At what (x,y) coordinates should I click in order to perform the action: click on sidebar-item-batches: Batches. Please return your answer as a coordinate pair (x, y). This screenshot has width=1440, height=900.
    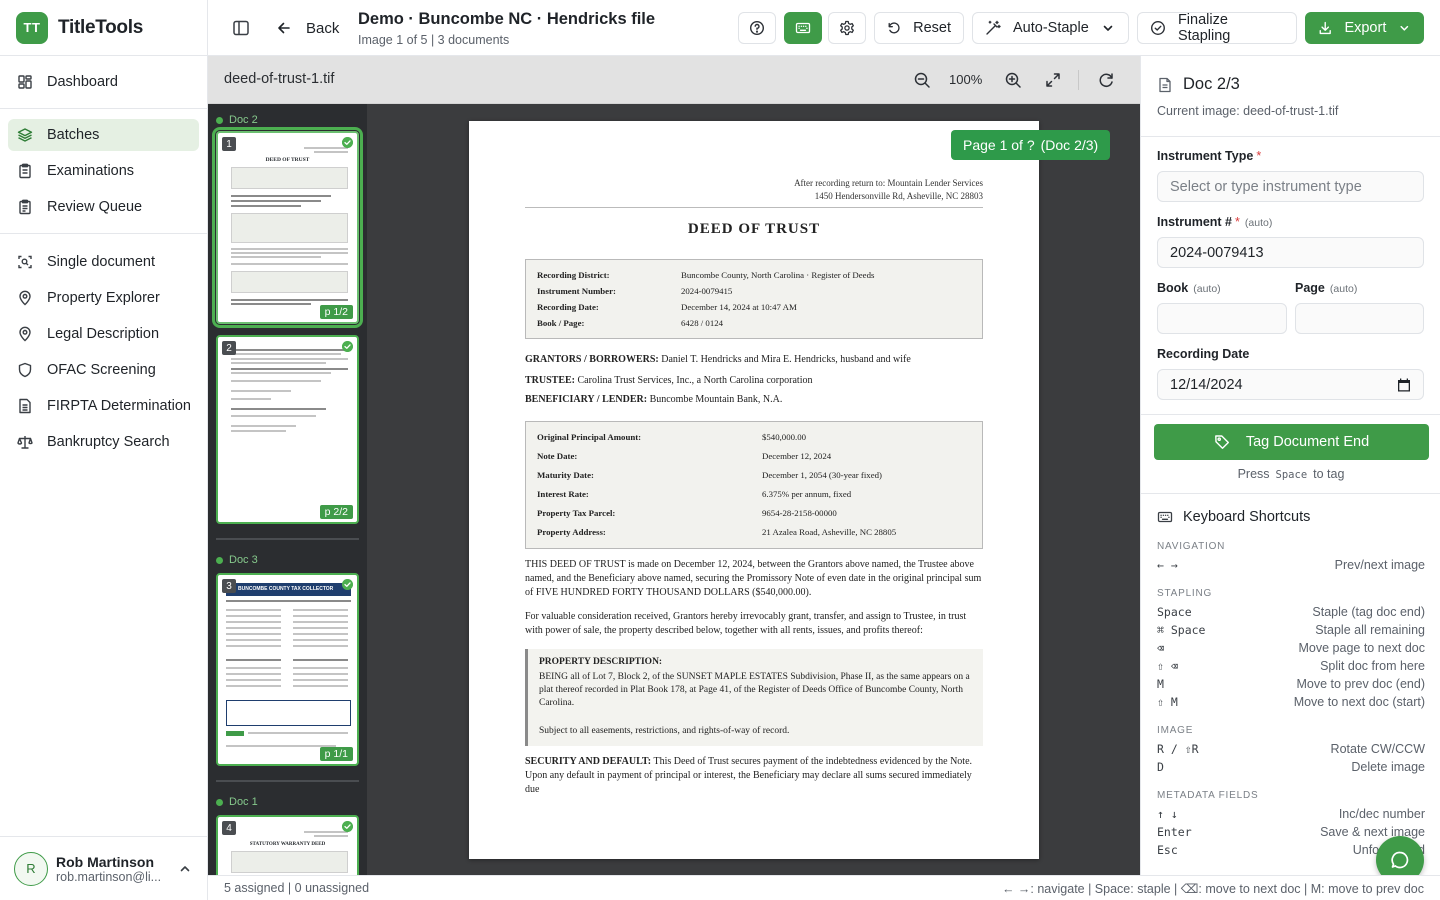
    Looking at the image, I should click on (103, 135).